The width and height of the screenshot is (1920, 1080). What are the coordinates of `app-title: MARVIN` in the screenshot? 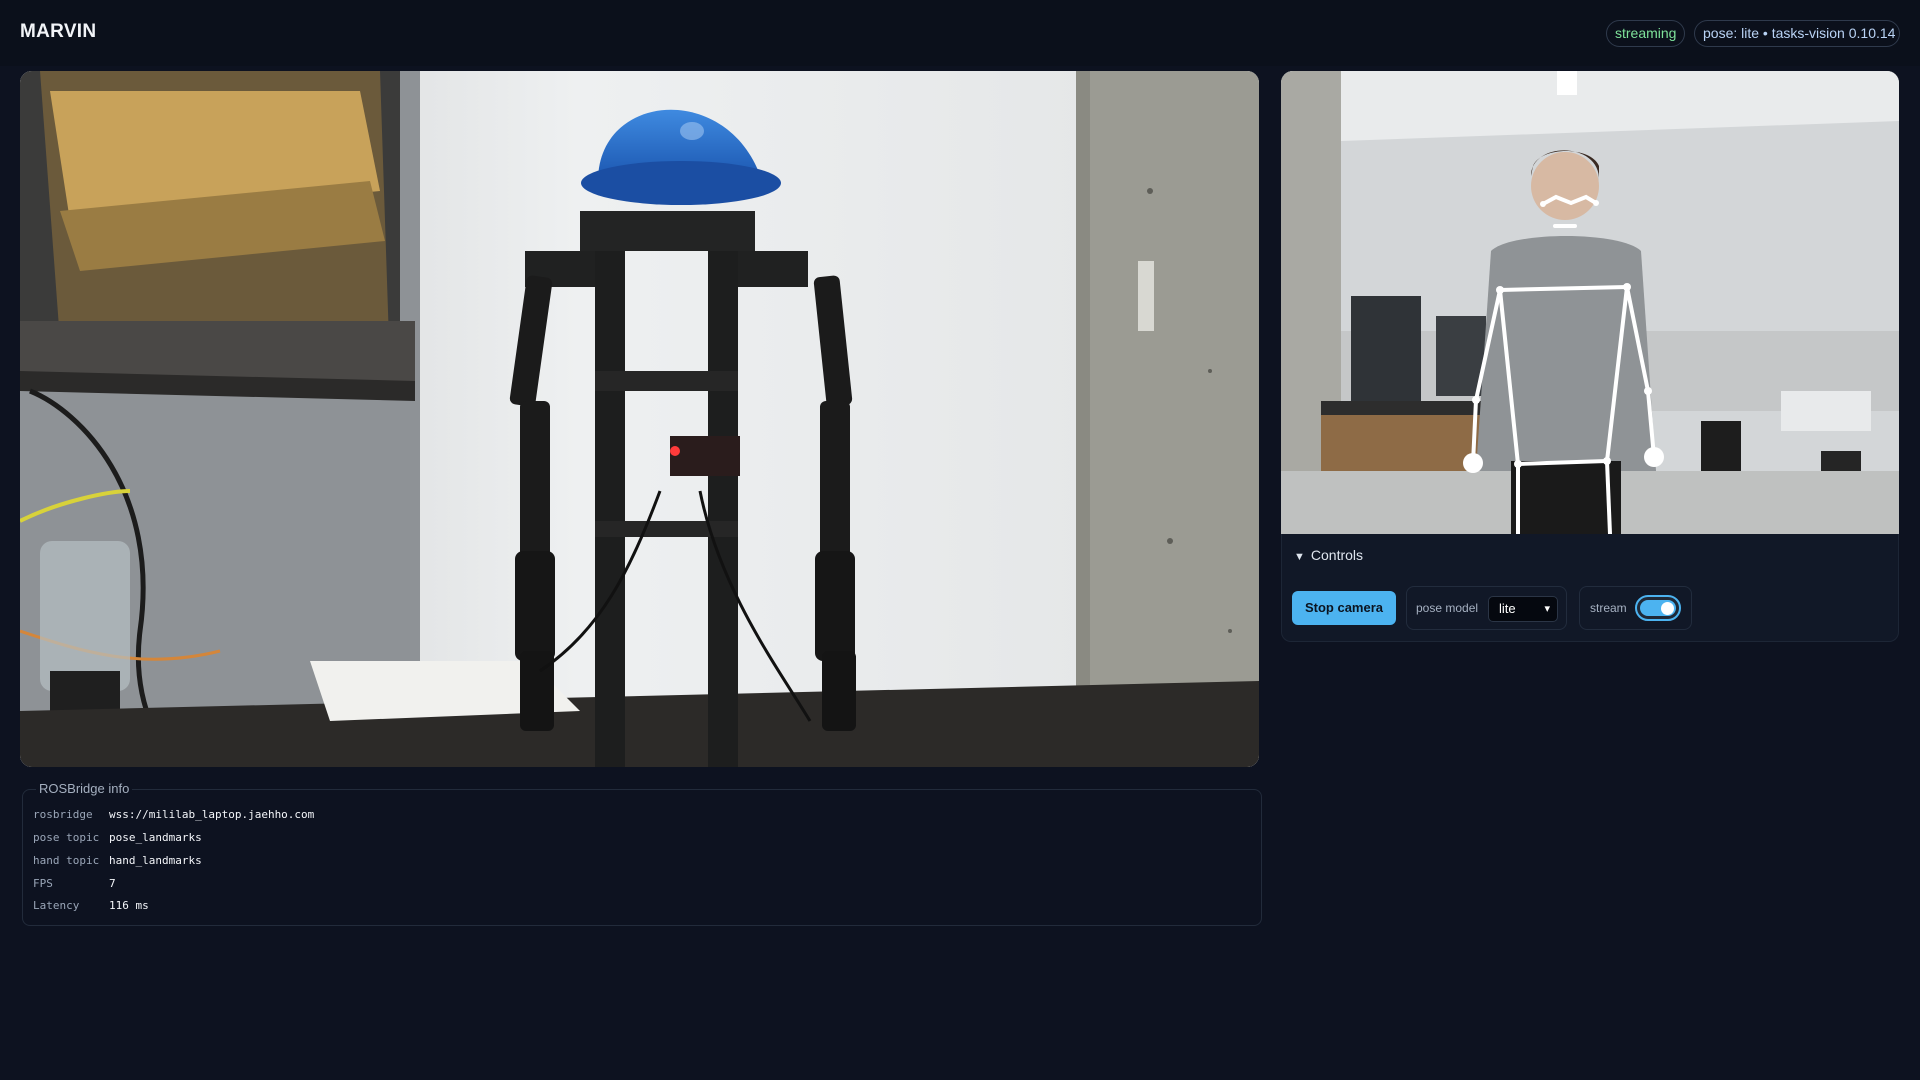 It's located at (58, 31).